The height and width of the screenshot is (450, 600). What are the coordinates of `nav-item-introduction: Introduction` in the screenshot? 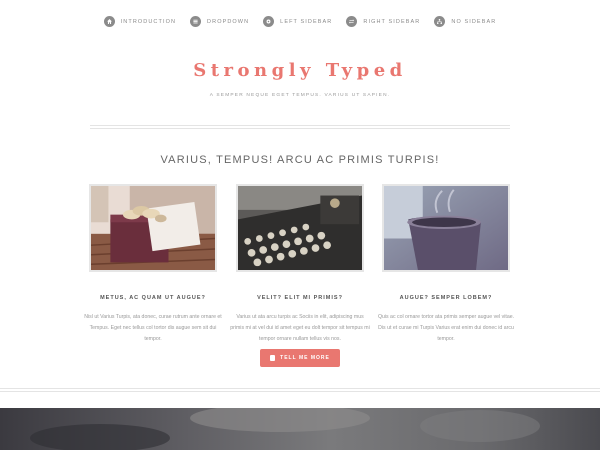 It's located at (140, 21).